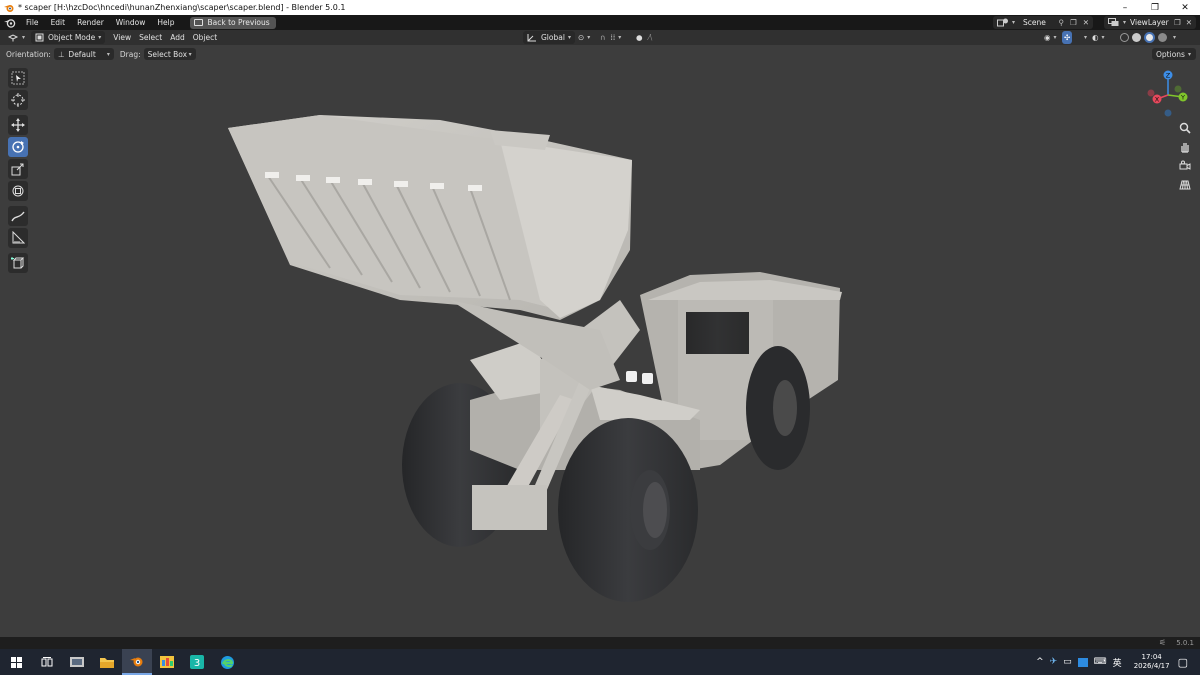 Image resolution: width=1200 pixels, height=675 pixels. I want to click on 3d-viewport-icon, so click(13, 38).